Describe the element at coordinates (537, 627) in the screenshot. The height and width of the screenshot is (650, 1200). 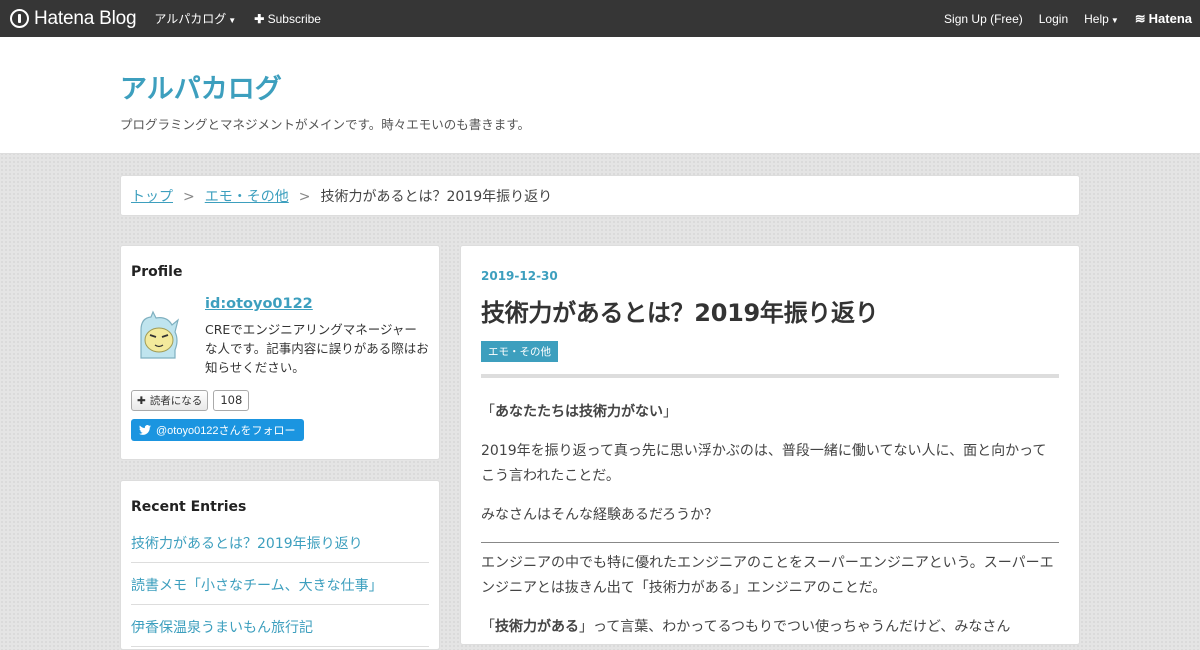
I see `para5-strong: 技術力がある` at that location.